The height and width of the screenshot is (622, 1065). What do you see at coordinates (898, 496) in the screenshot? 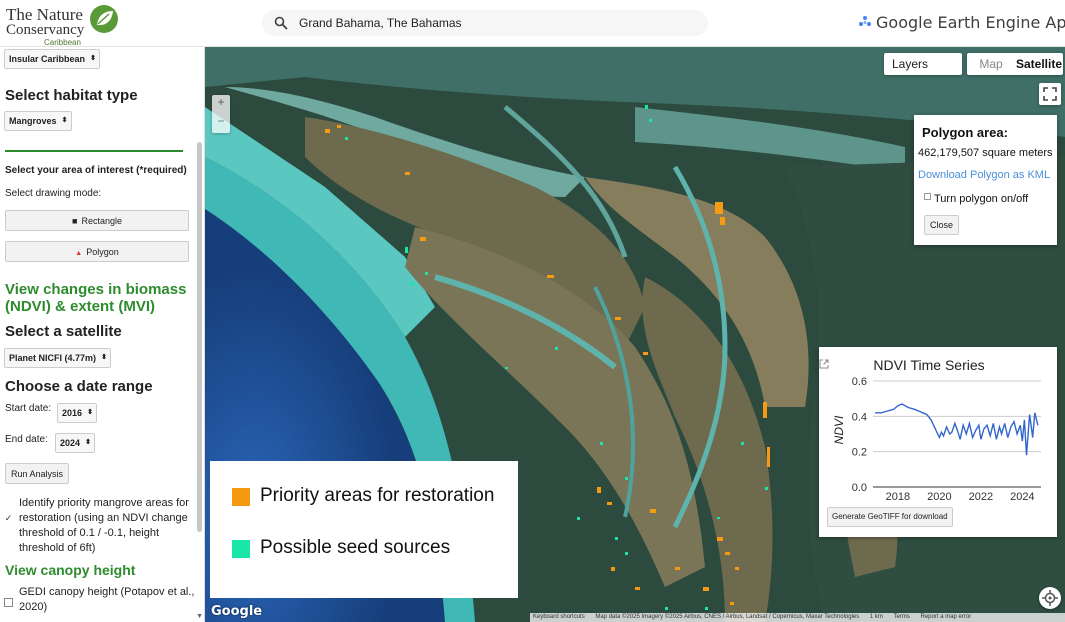
I see `x-tick-label: 2018` at bounding box center [898, 496].